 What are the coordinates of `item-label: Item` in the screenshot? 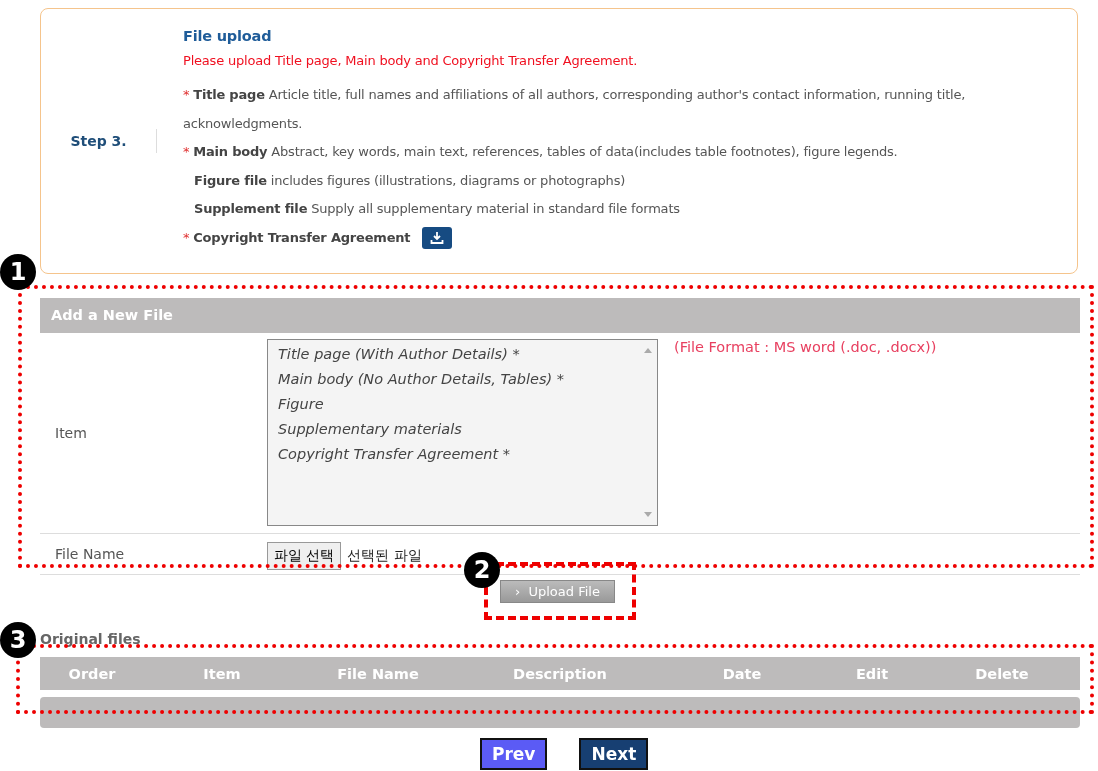 It's located at (71, 433).